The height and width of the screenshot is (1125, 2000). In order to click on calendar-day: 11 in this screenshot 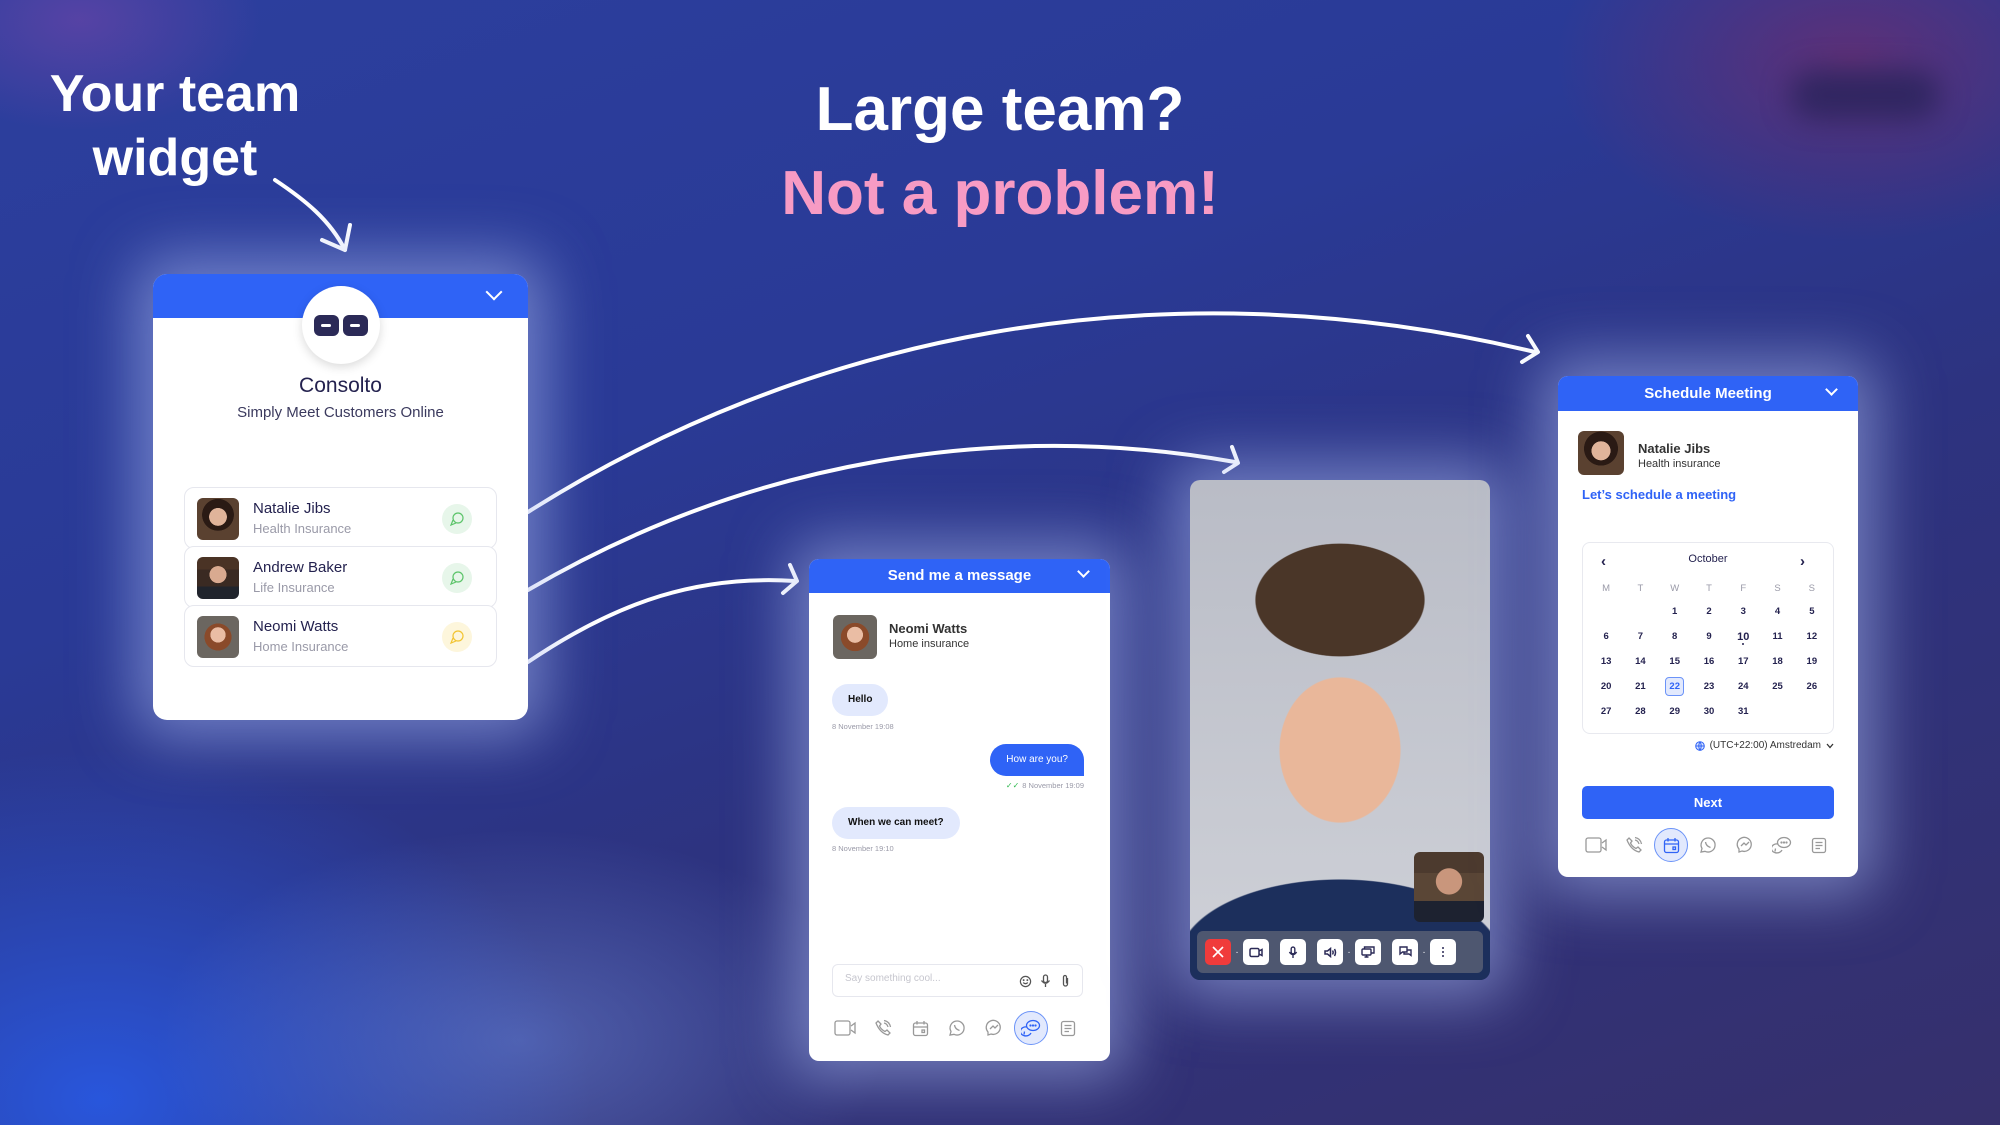, I will do `click(1777, 636)`.